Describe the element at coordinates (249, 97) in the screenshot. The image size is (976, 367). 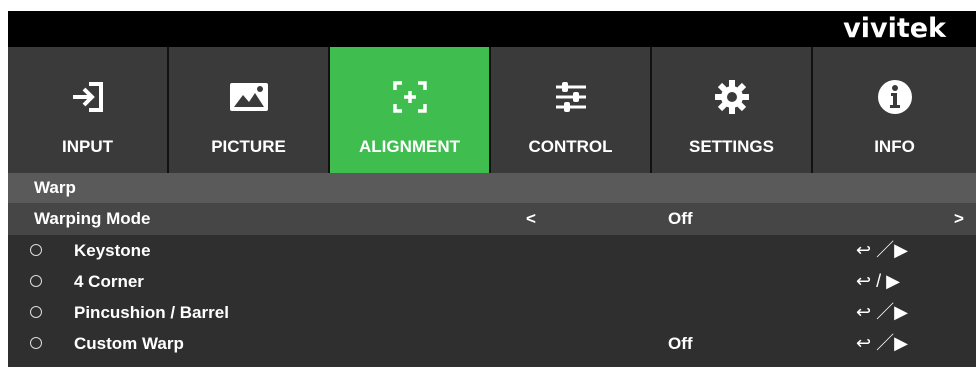
I see `picture-icon` at that location.